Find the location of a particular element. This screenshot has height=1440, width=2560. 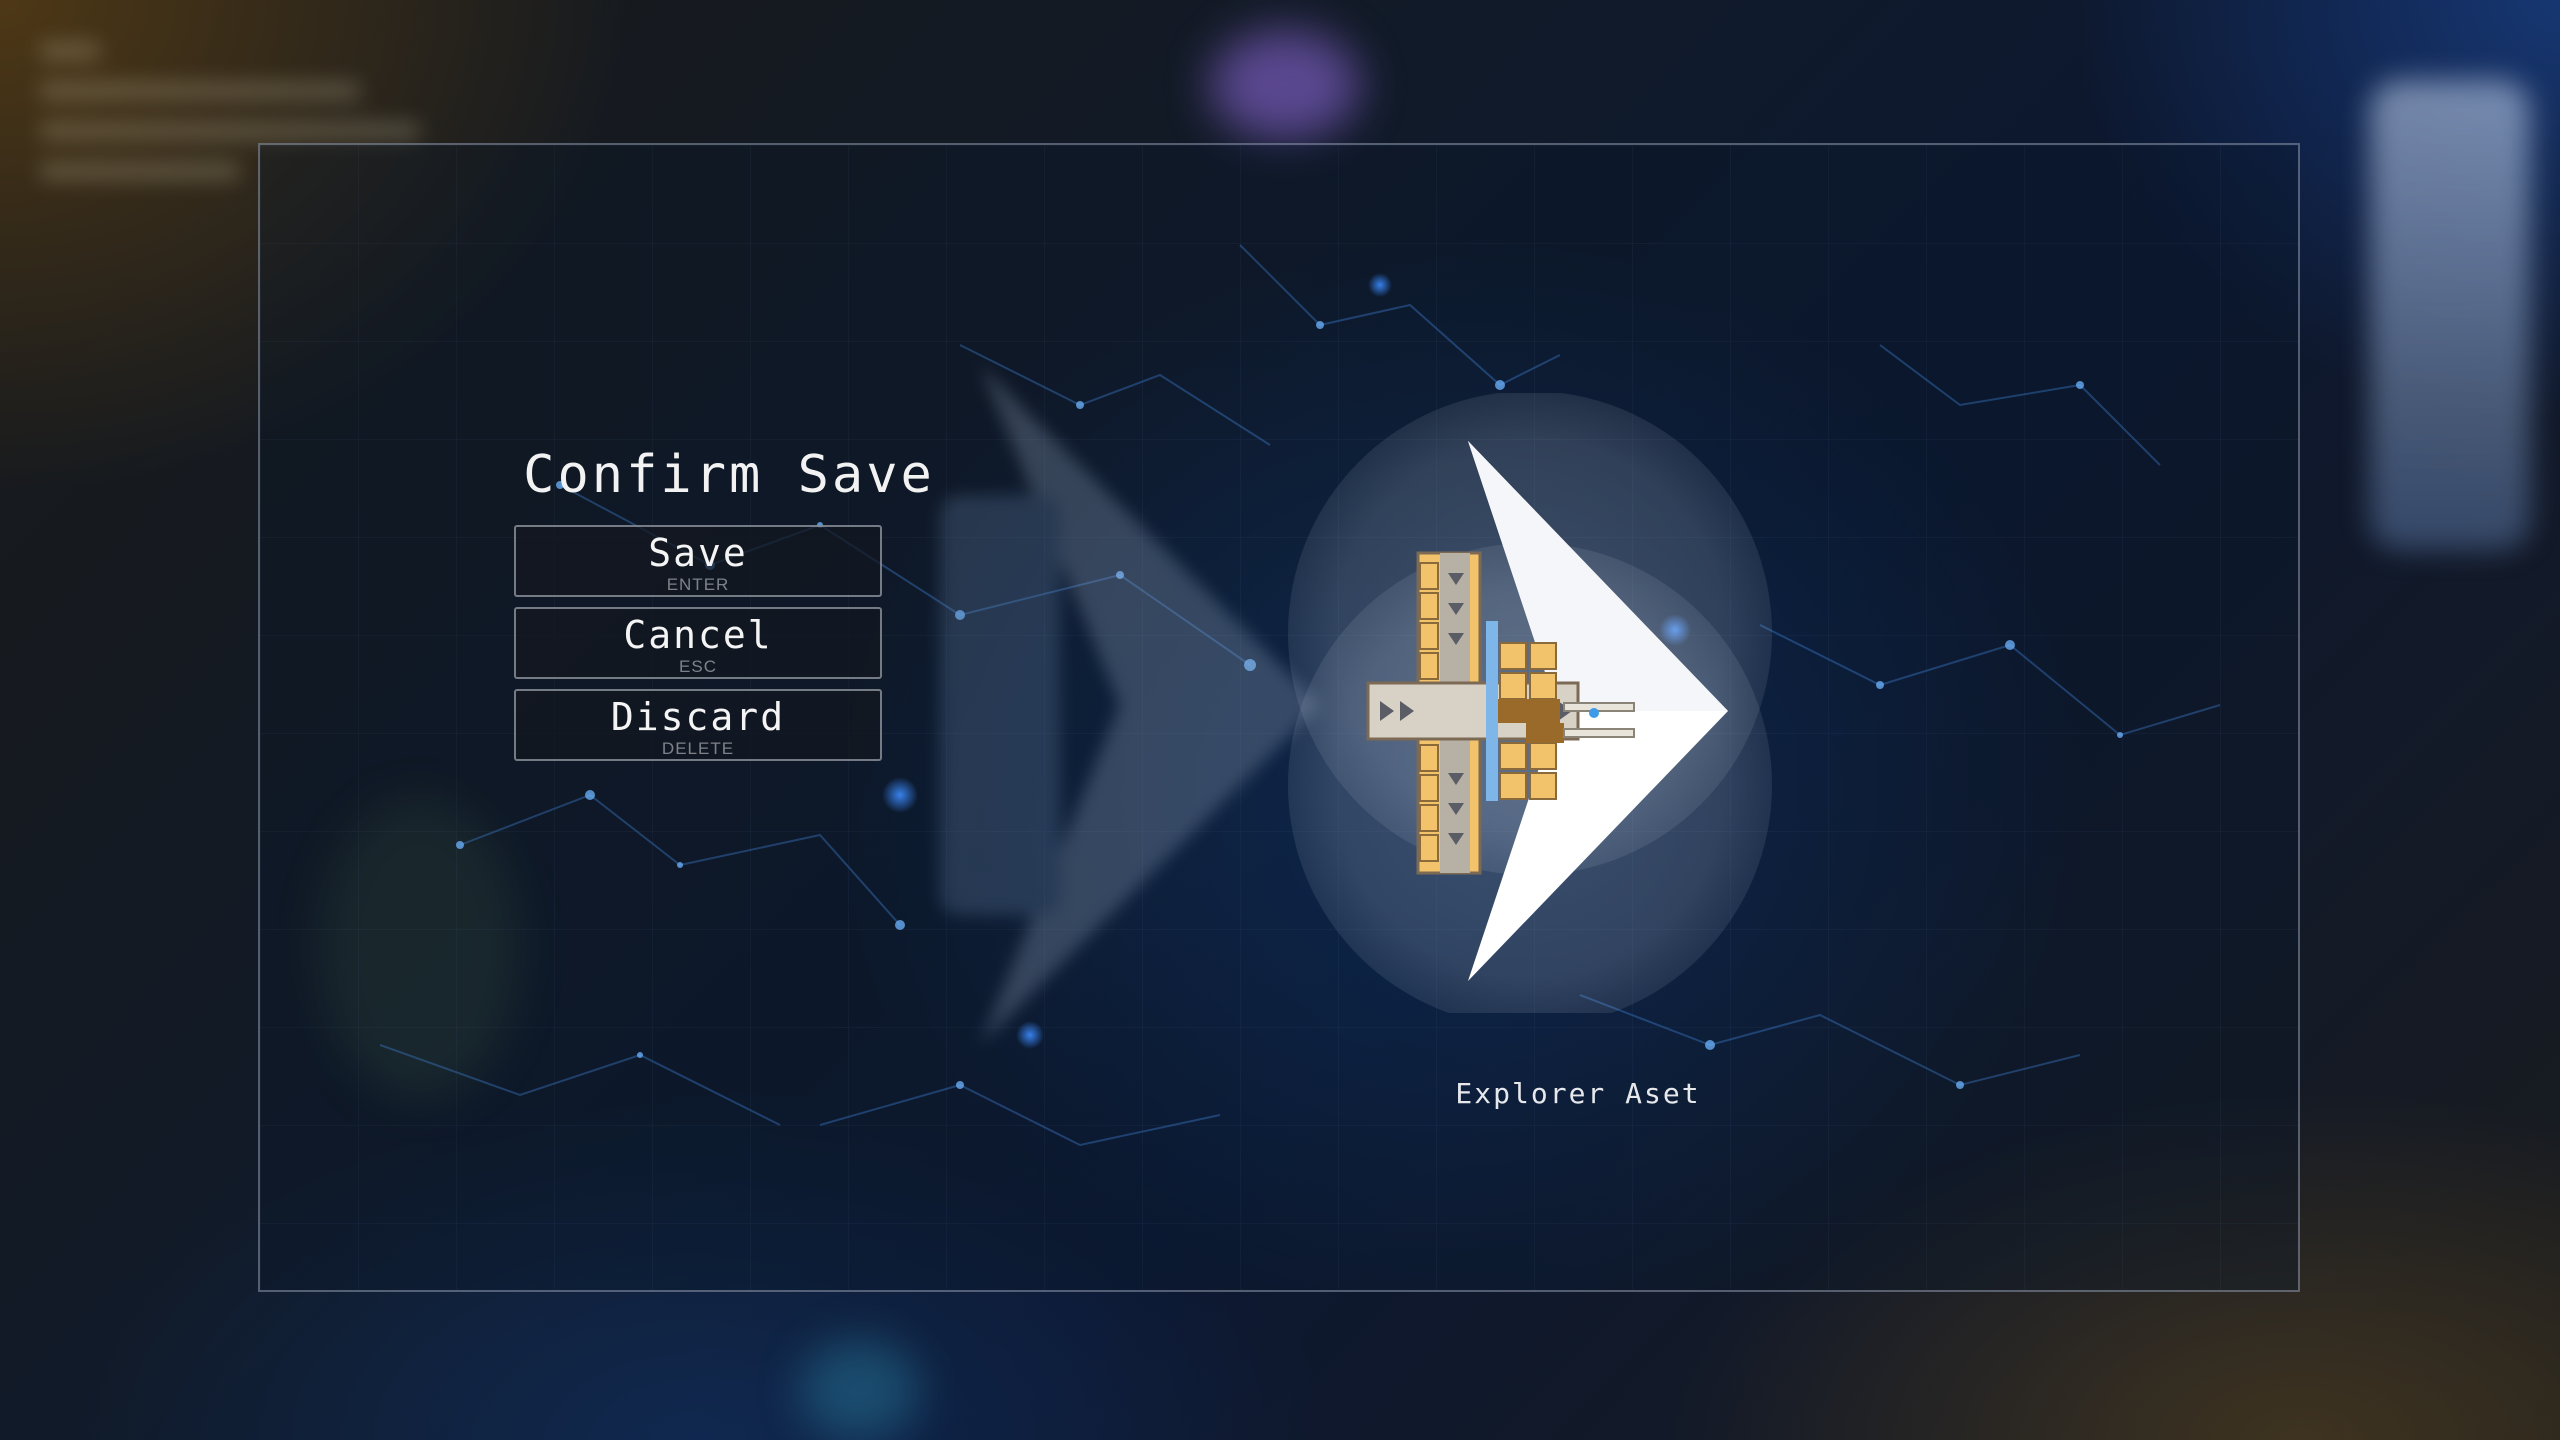

discard-button-label: Discard is located at coordinates (698, 717).